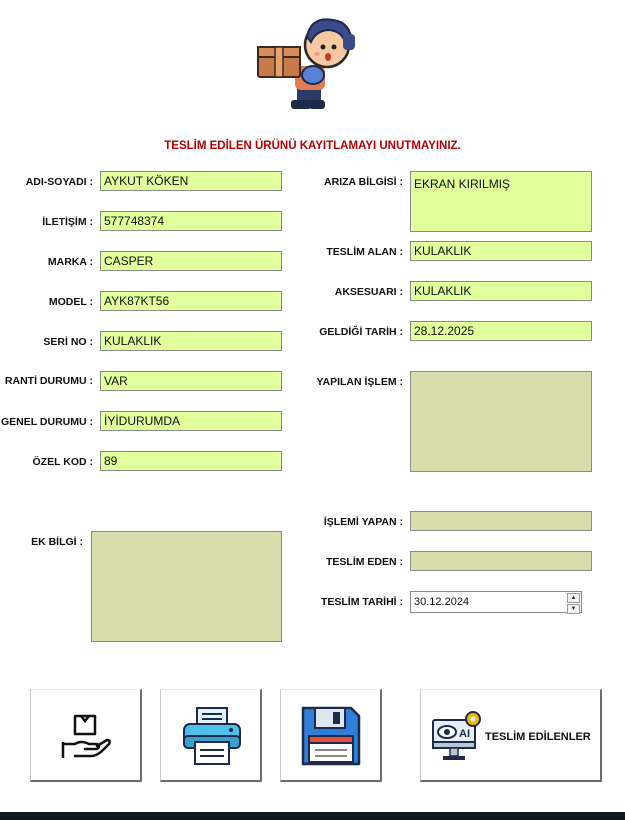 Image resolution: width=625 pixels, height=820 pixels. Describe the element at coordinates (501, 331) in the screenshot. I see `geldigi-tarih-field: 28.12.2025` at that location.